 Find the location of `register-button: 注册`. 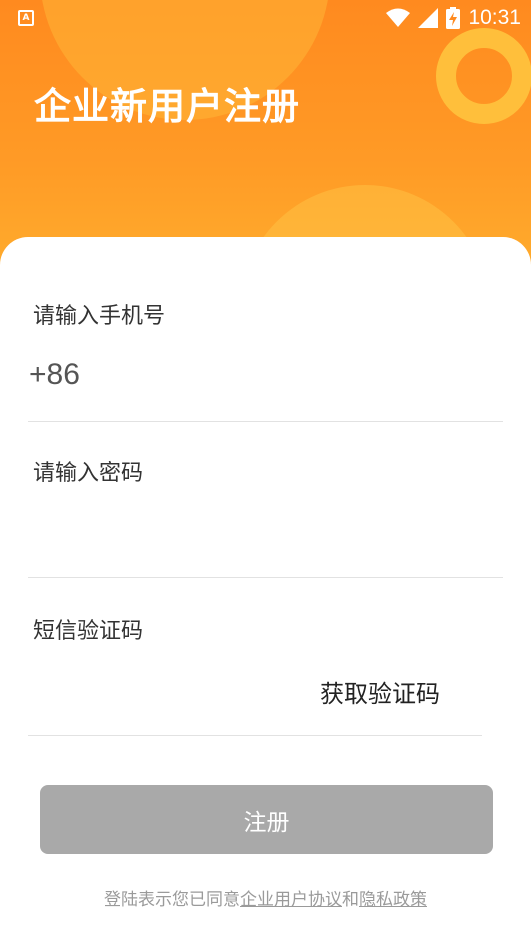

register-button: 注册 is located at coordinates (266, 819).